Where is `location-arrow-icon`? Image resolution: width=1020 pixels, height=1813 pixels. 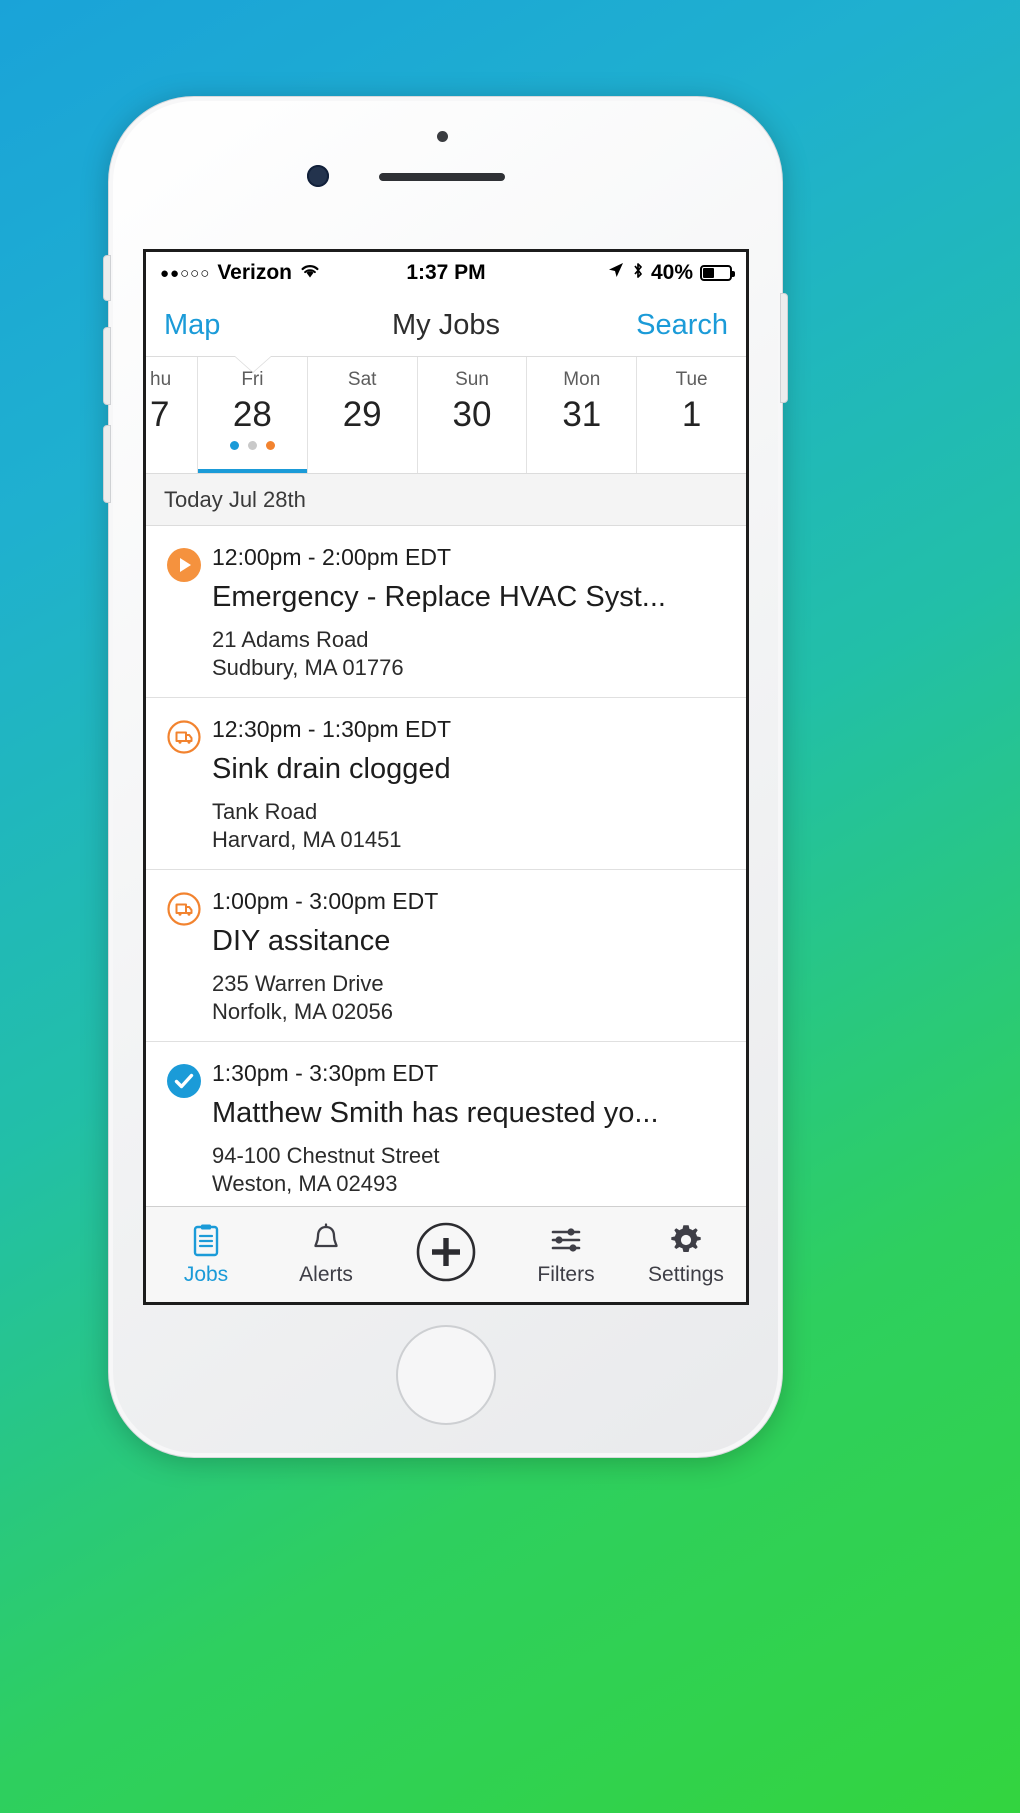 location-arrow-icon is located at coordinates (616, 273).